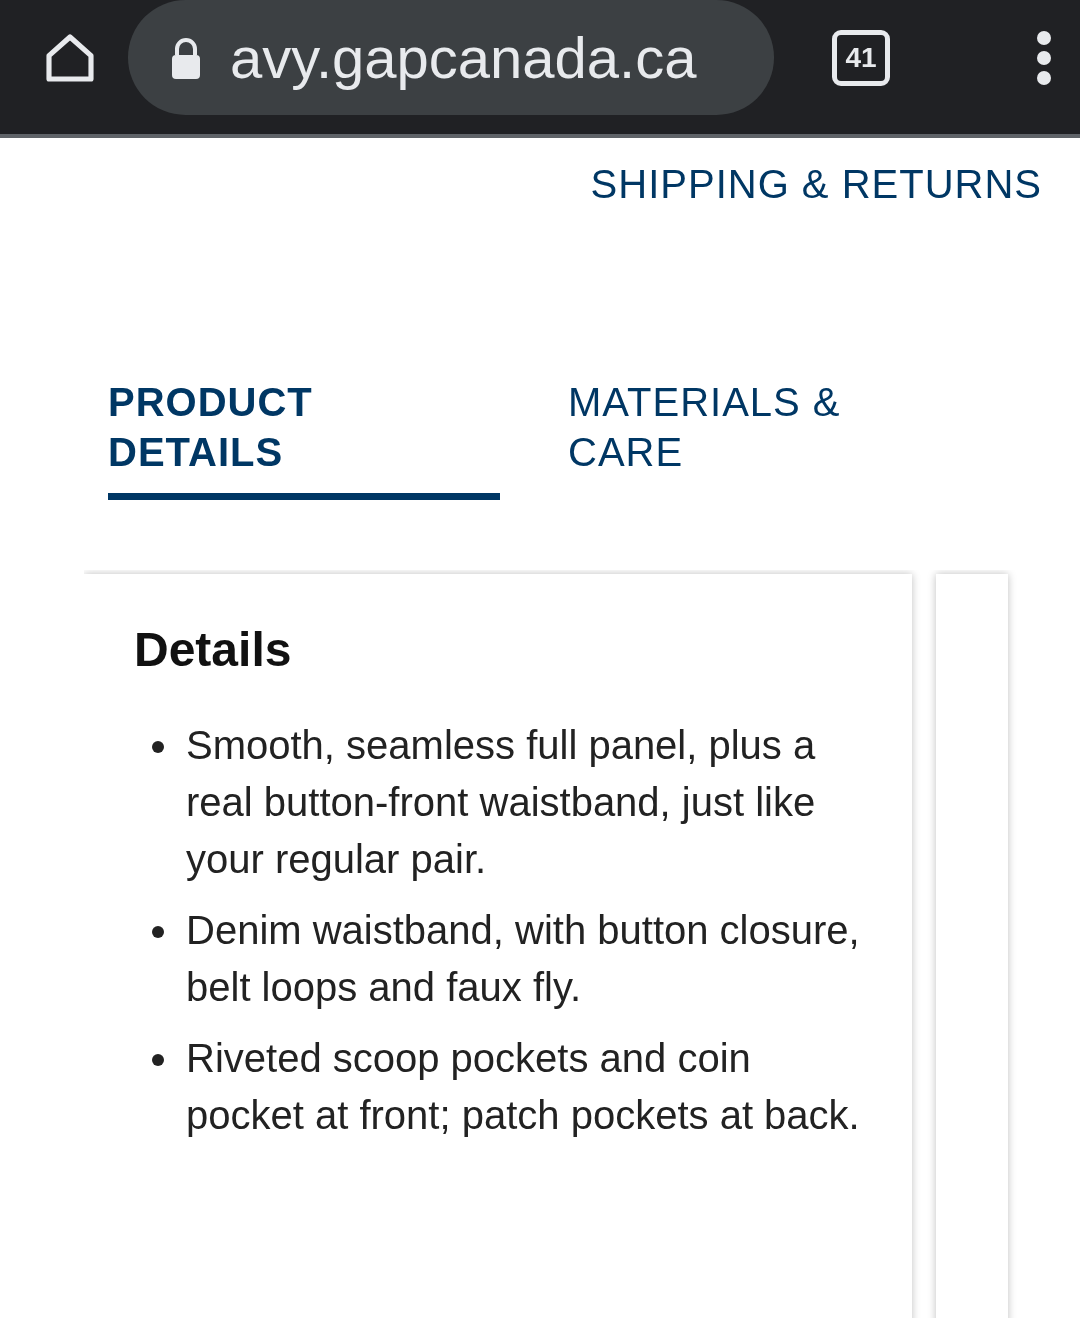 The image size is (1080, 1318). What do you see at coordinates (861, 58) in the screenshot?
I see `tab-count-button: 41` at bounding box center [861, 58].